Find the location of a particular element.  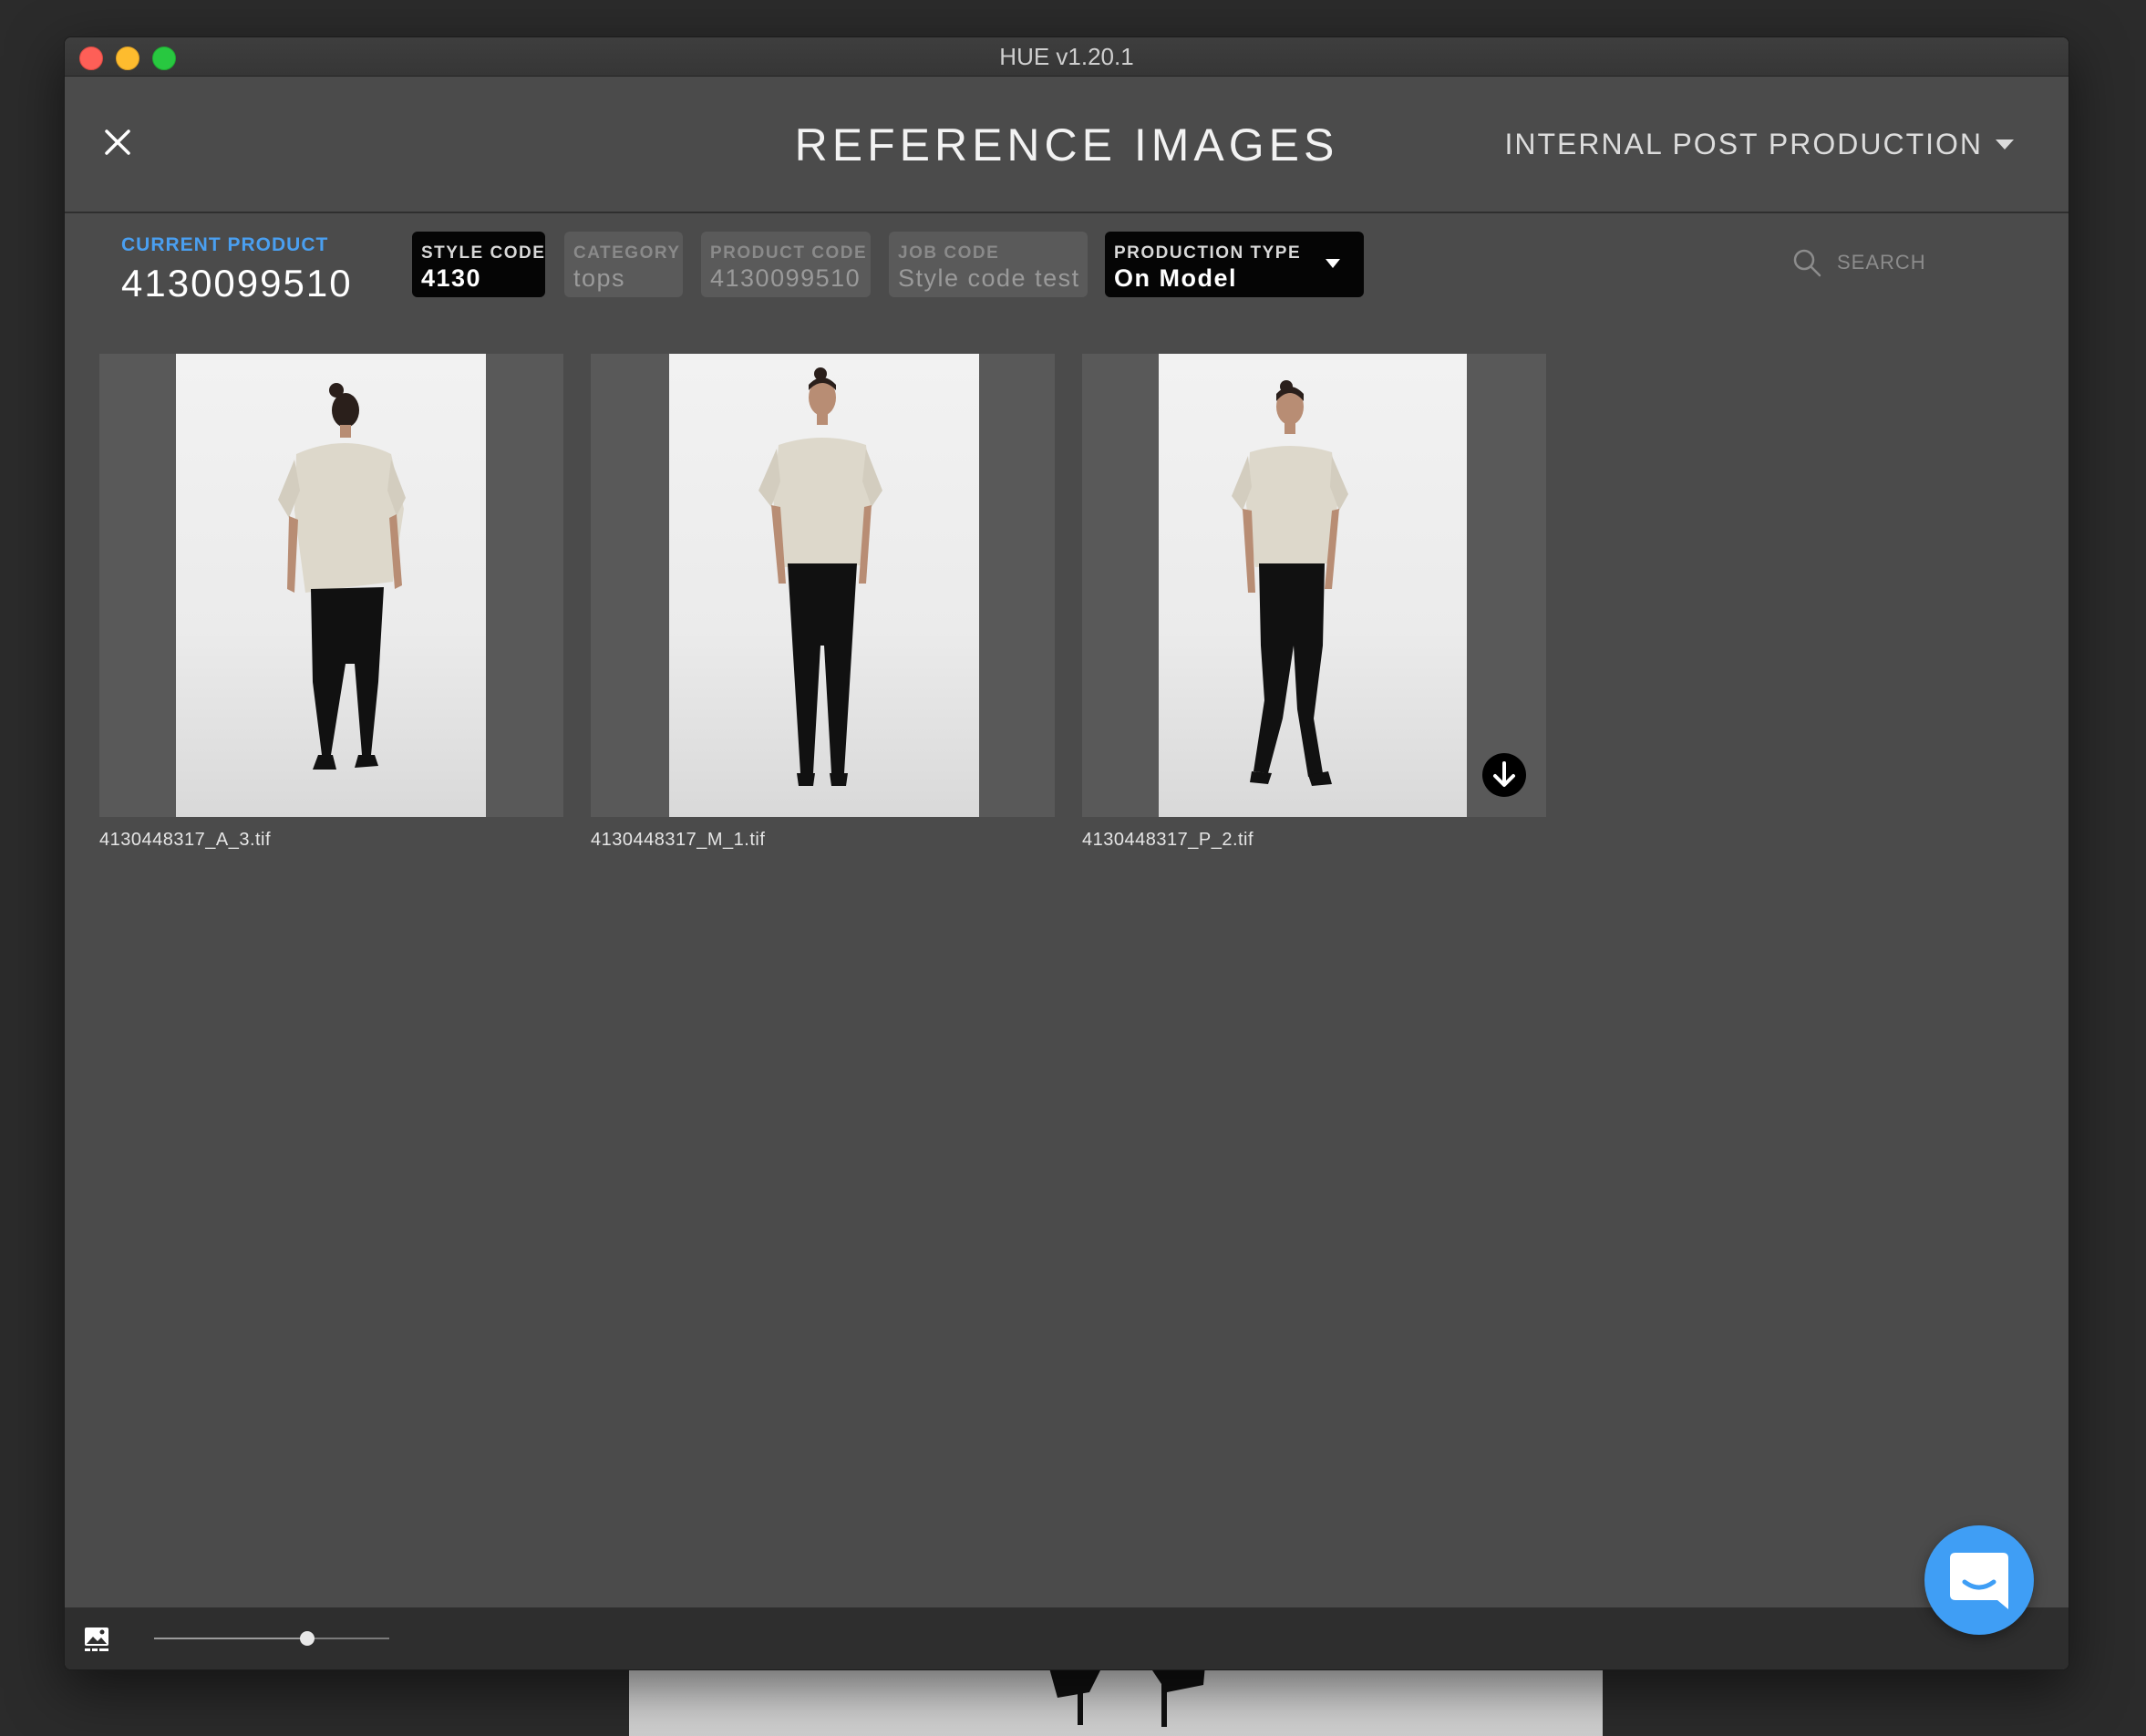

chat-icon is located at coordinates (1979, 1581).